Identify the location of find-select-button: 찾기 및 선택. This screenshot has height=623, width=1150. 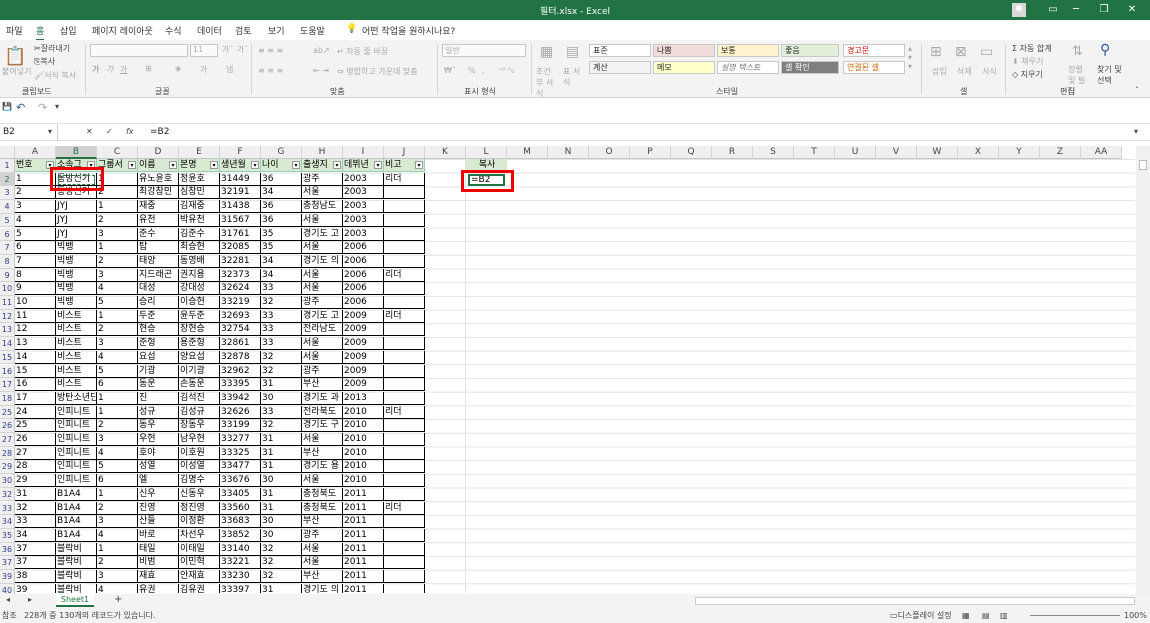
(1111, 75).